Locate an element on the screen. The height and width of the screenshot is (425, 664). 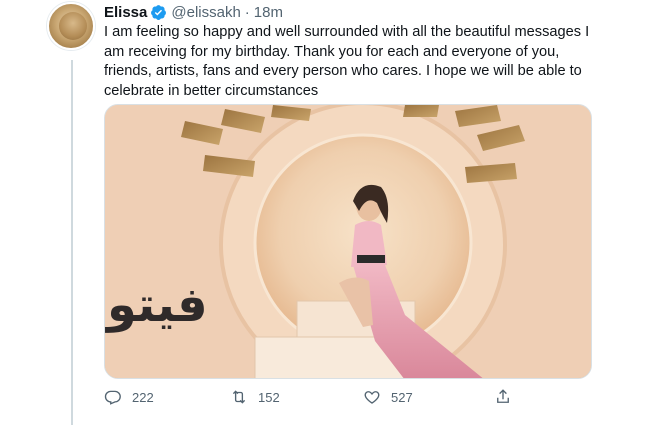
avatar is located at coordinates (71, 26).